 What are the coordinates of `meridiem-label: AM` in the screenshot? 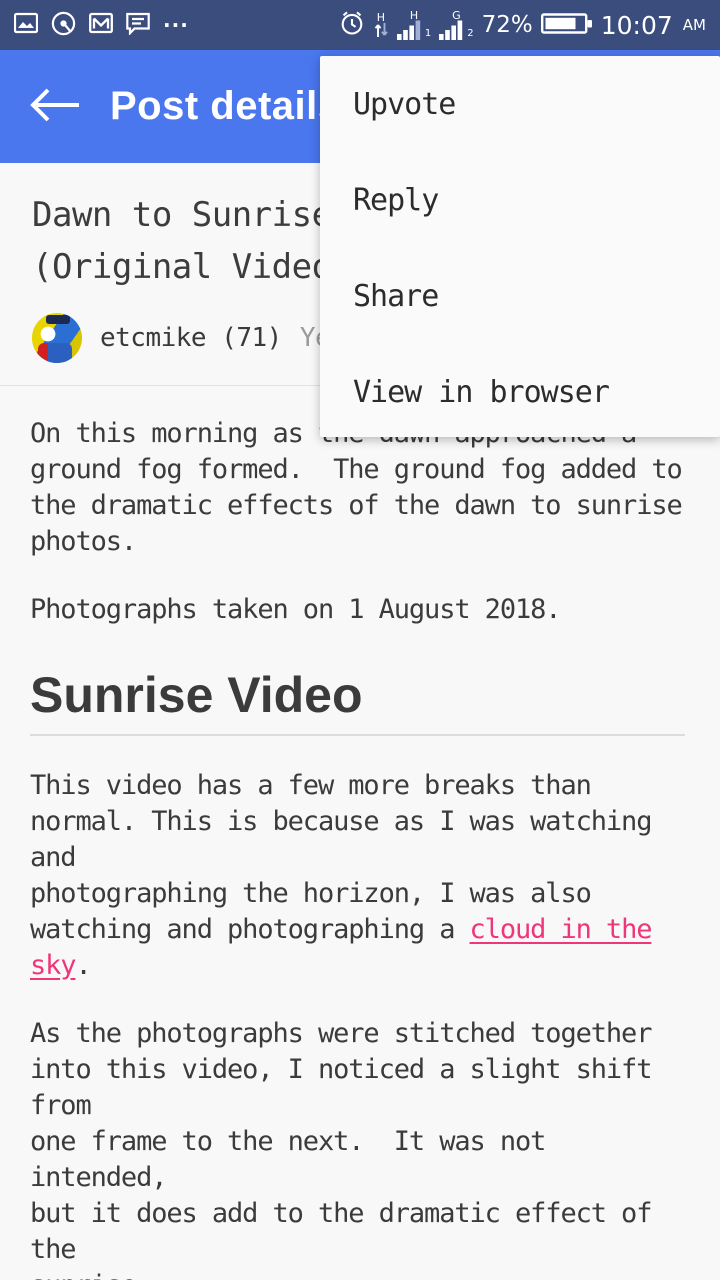 It's located at (694, 25).